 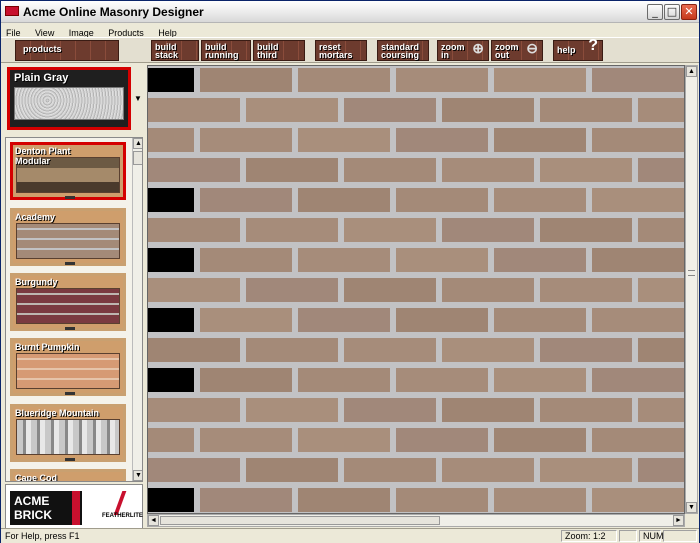 I want to click on zoom-in-button: zoom in ⊕, so click(x=463, y=50).